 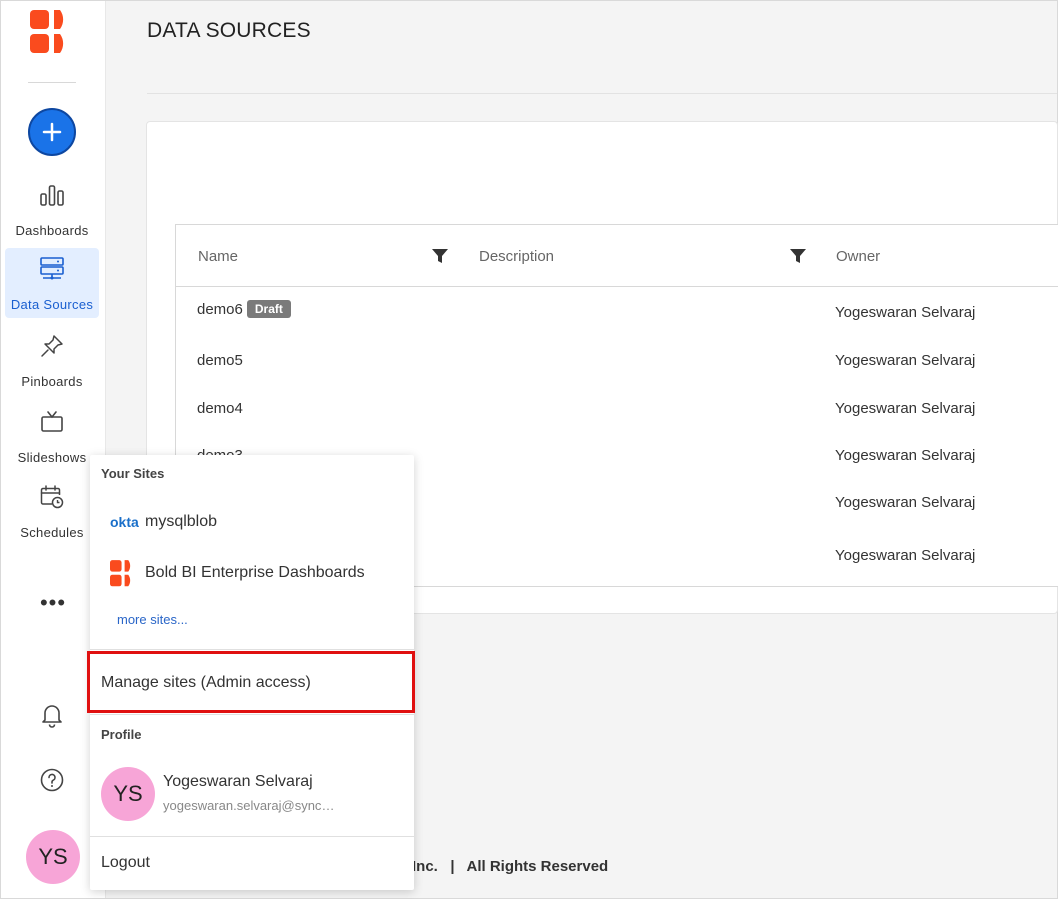 I want to click on nav-data-sources-label: Data Sources, so click(x=52, y=304).